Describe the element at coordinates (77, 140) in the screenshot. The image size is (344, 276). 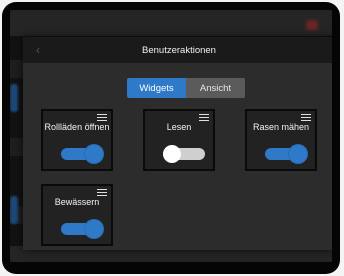
I see `widget-card-rollladen-oeffnen: Rollläden öffnen` at that location.